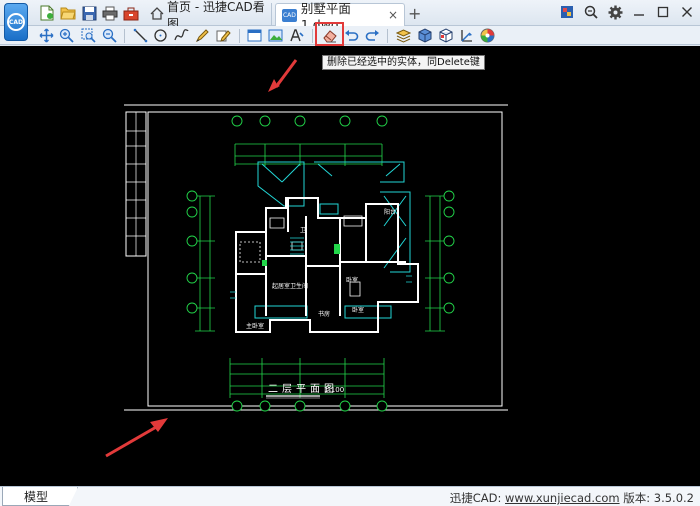 Image resolution: width=700 pixels, height=506 pixels. I want to click on dwg-file-icon: CAD, so click(289, 15).